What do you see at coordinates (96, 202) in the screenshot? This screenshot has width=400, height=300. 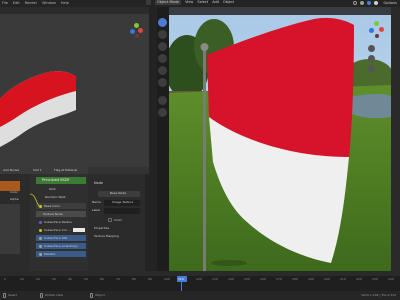 I see `name-label: Name` at bounding box center [96, 202].